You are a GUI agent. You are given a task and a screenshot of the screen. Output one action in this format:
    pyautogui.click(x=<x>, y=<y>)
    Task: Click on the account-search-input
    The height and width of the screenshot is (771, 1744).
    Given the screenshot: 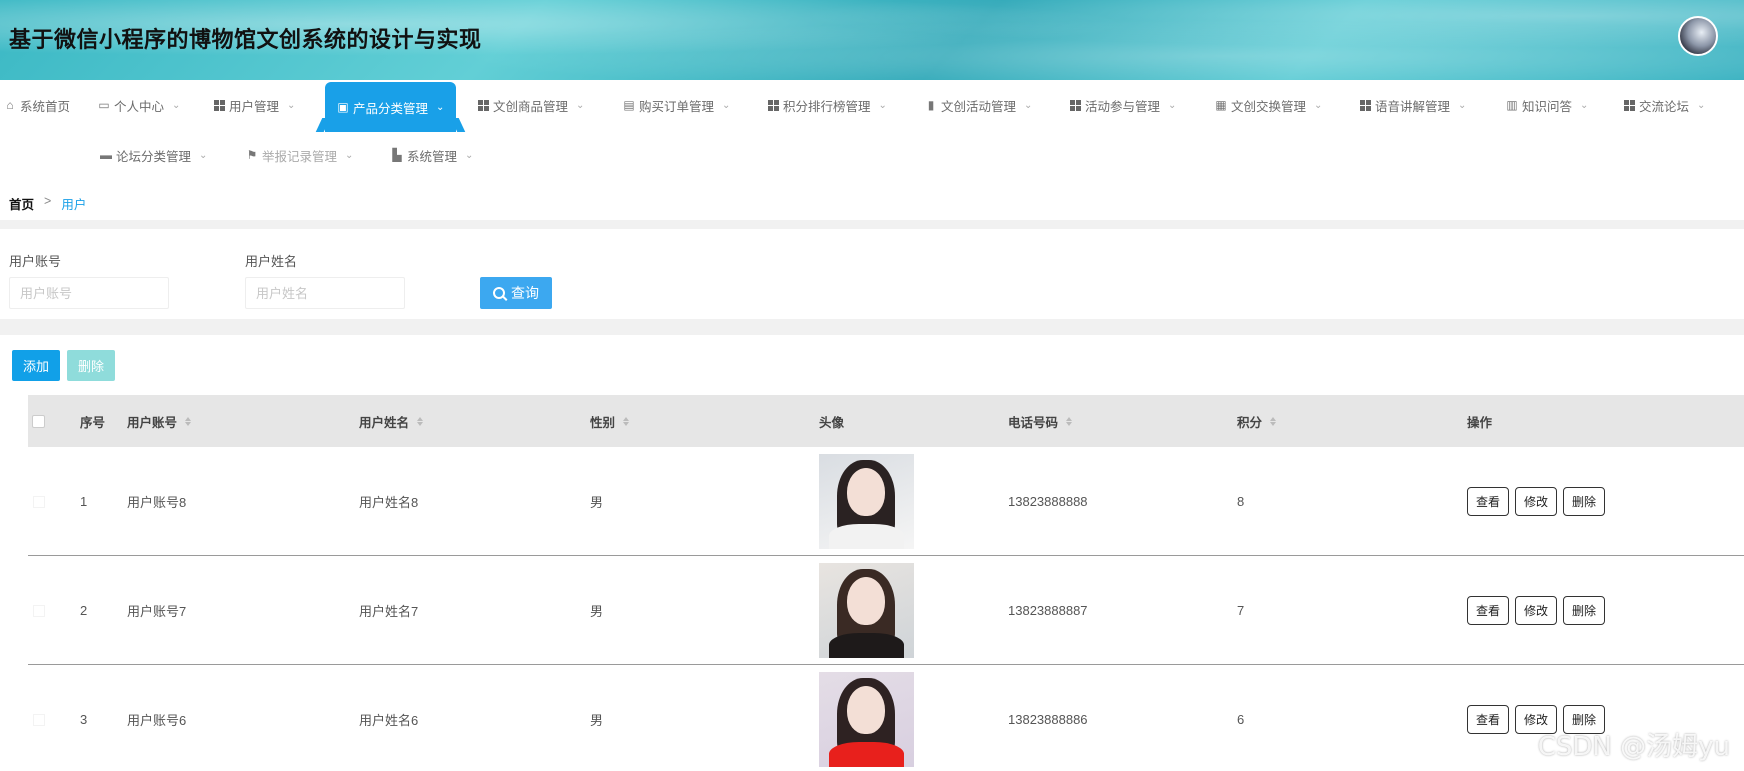 What is the action you would take?
    pyautogui.click(x=89, y=293)
    